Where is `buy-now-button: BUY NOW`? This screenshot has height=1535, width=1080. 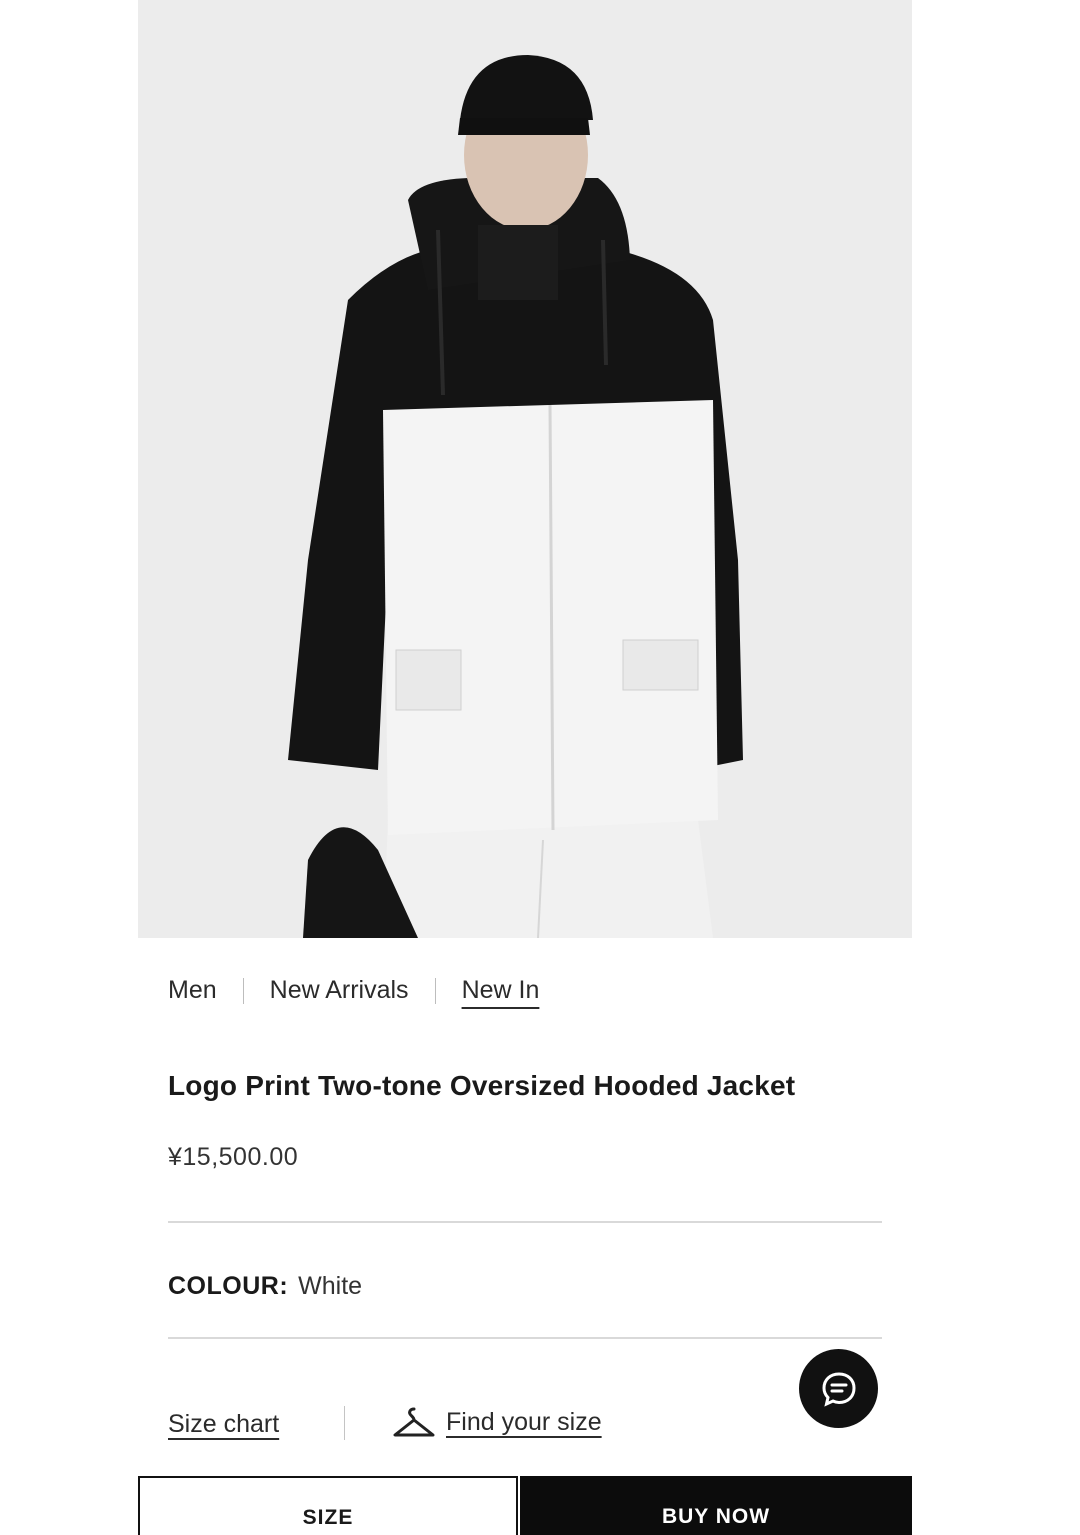 buy-now-button: BUY NOW is located at coordinates (716, 1505).